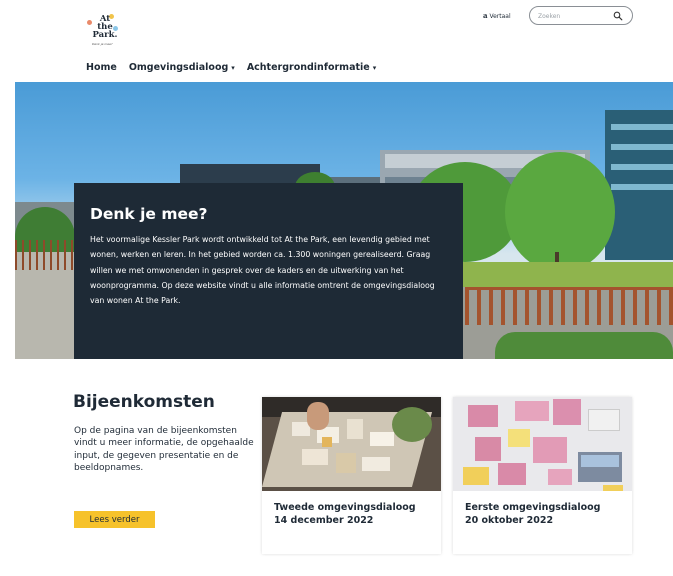 This screenshot has width=673, height=576. What do you see at coordinates (500, 16) in the screenshot?
I see `translate-label: Vertaal` at bounding box center [500, 16].